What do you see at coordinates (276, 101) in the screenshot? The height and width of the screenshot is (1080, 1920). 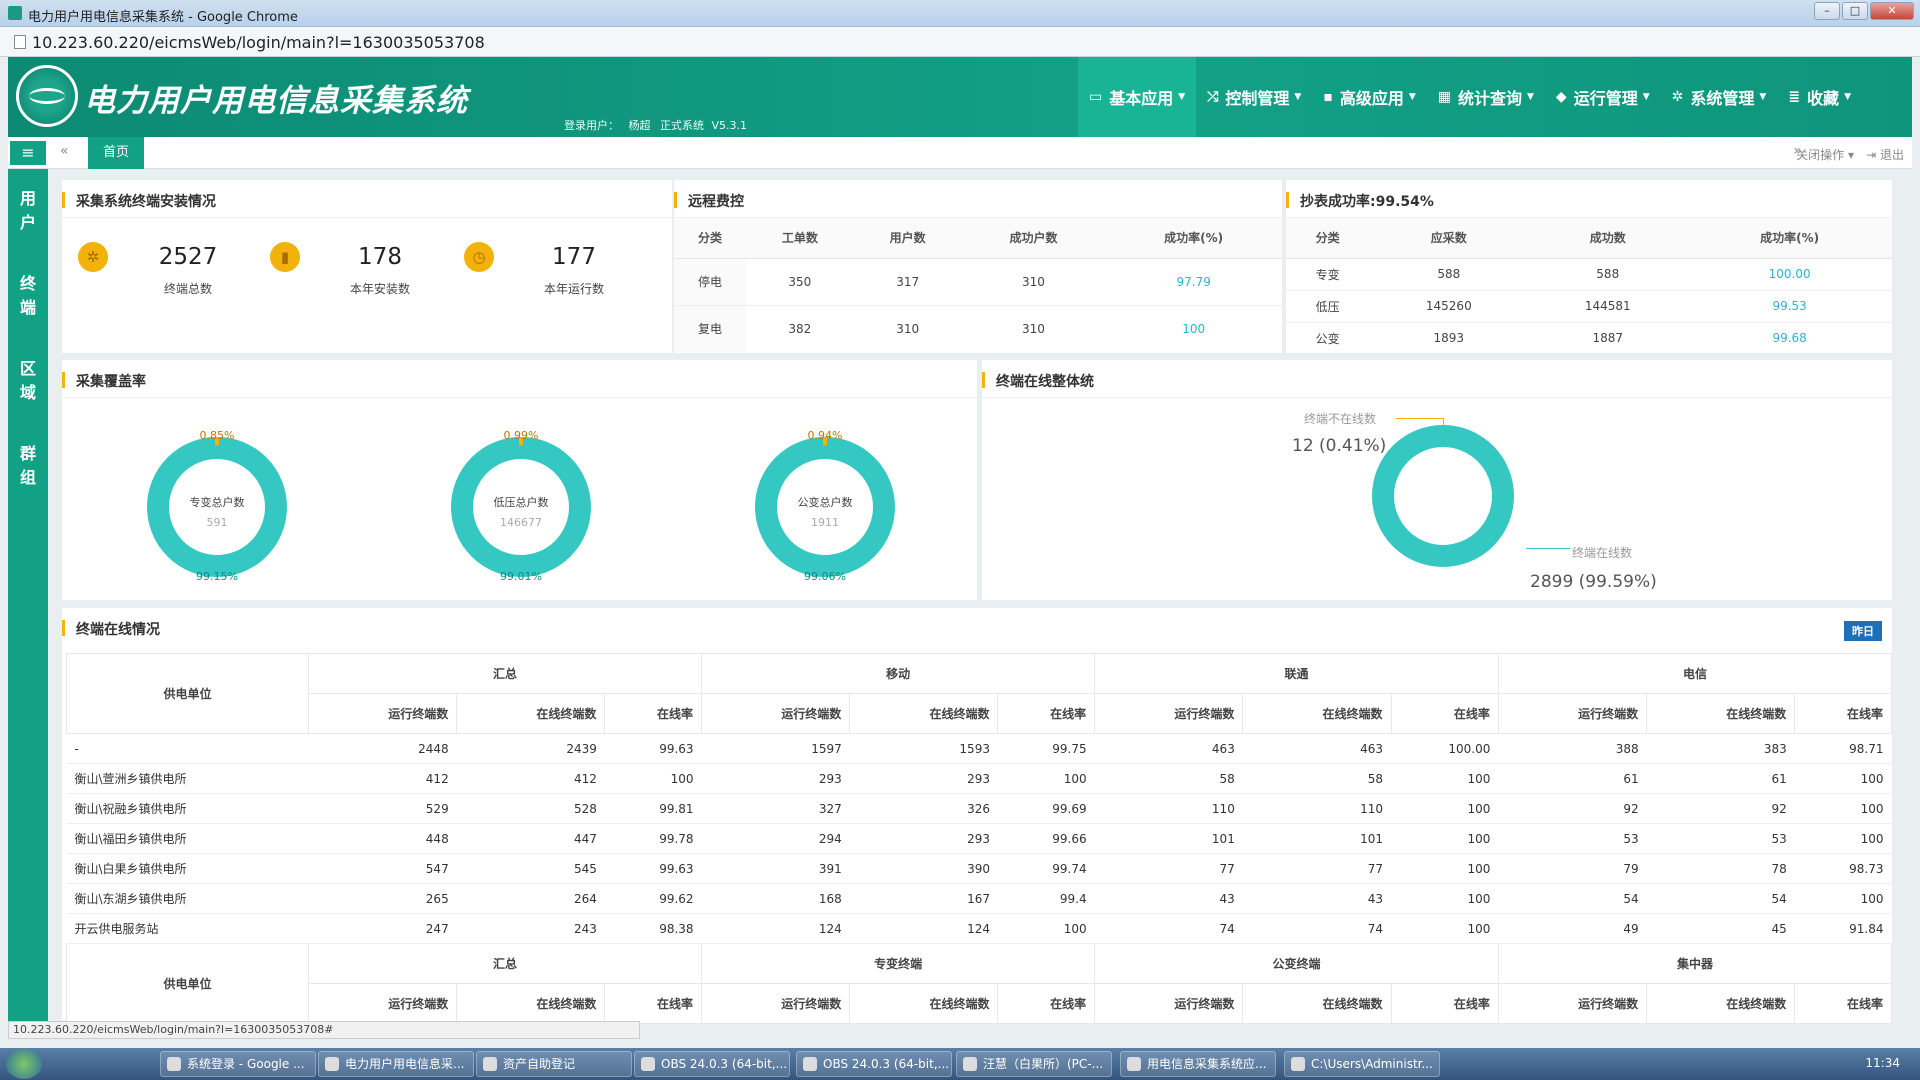 I see `system-title: 电力用户用电信息采集系统` at bounding box center [276, 101].